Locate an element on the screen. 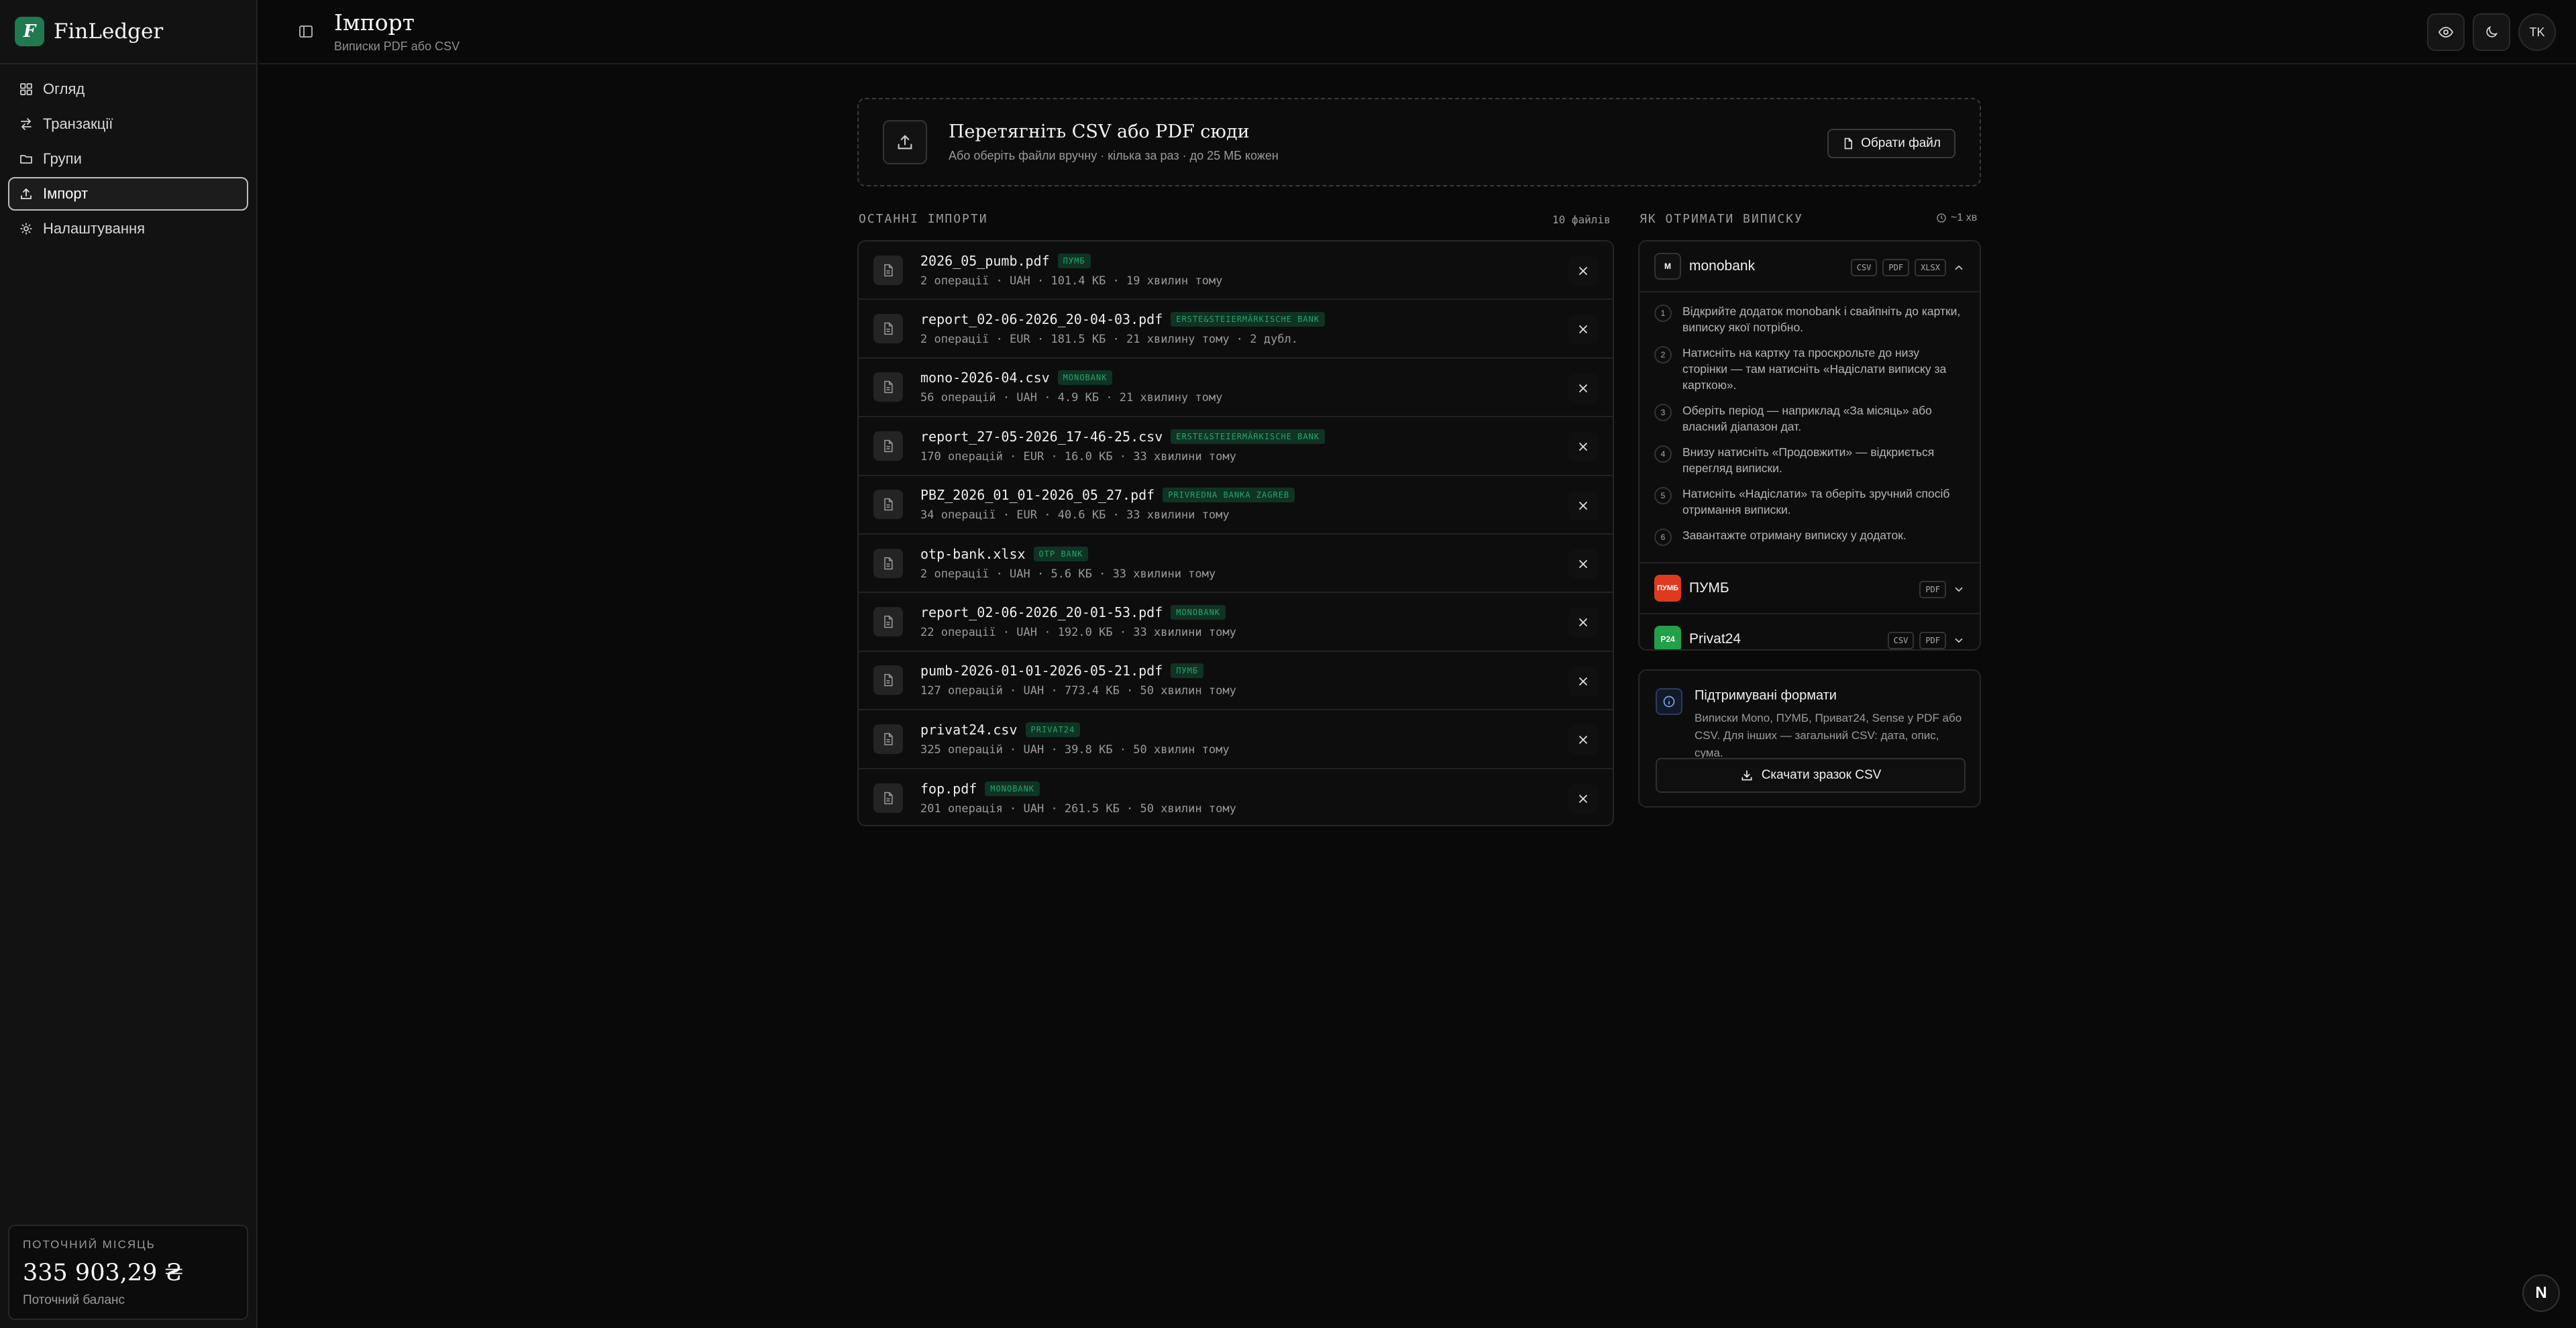 The image size is (2576, 1328). step-number: 2 is located at coordinates (1663, 355).